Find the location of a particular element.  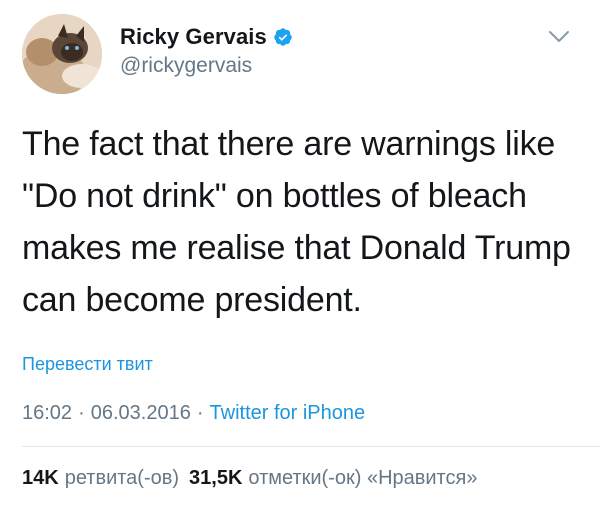

name-row: Ricky Gervais is located at coordinates (206, 37).